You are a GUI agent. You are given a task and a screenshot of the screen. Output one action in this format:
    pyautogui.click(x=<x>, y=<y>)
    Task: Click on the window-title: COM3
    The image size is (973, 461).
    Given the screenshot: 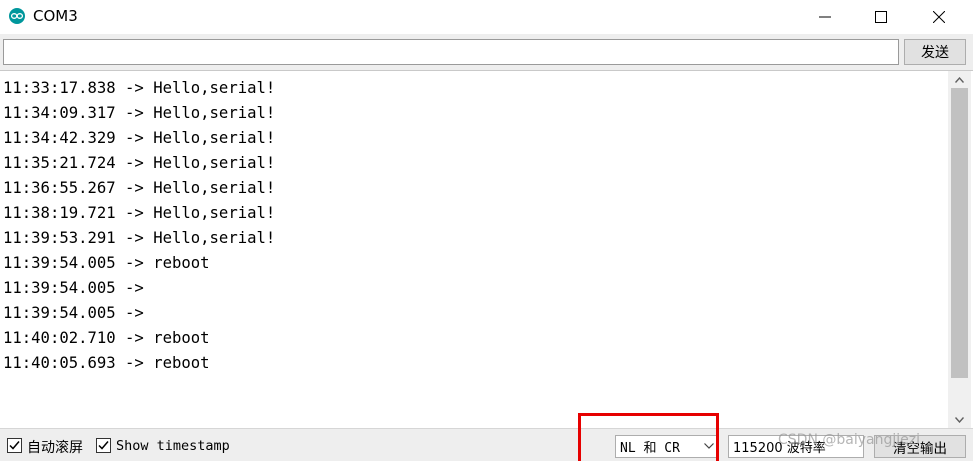 What is the action you would take?
    pyautogui.click(x=55, y=16)
    